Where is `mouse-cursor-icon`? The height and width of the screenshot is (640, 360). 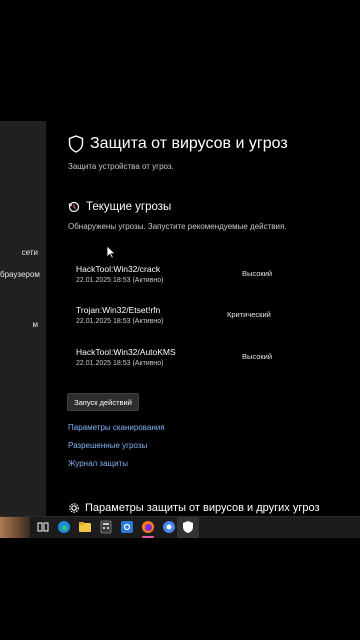
mouse-cursor-icon is located at coordinates (111, 252).